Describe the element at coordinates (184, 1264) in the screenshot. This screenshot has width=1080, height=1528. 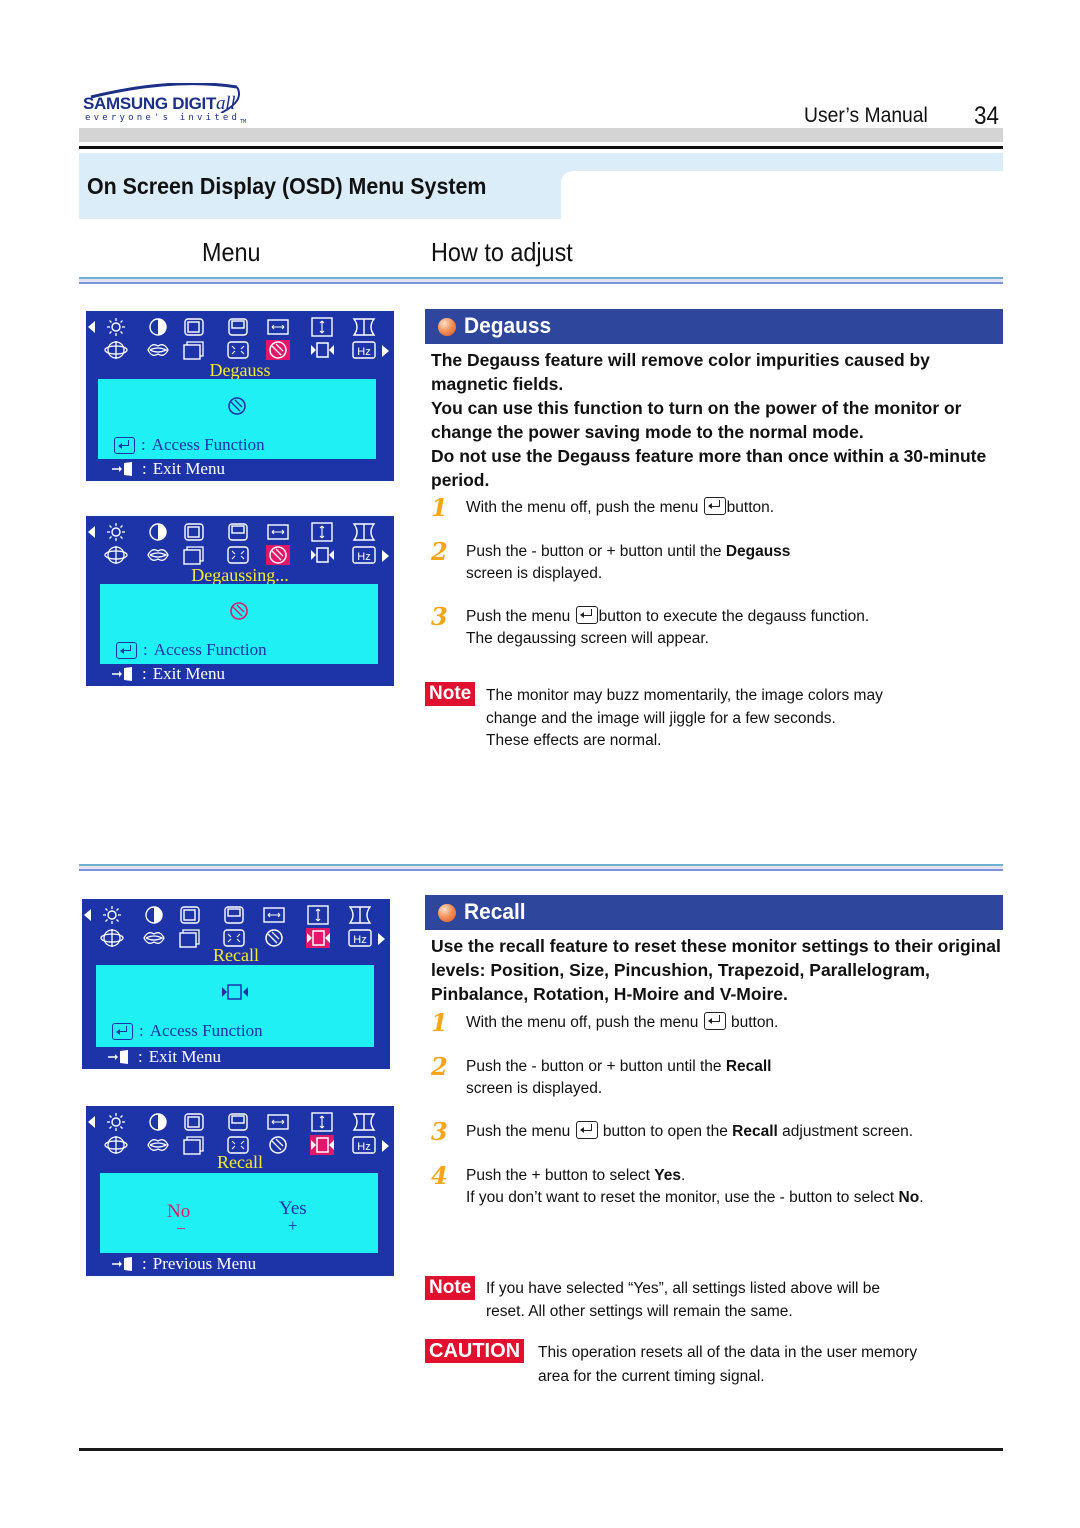
I see `osd-previous-menu: : Previous Menu` at that location.